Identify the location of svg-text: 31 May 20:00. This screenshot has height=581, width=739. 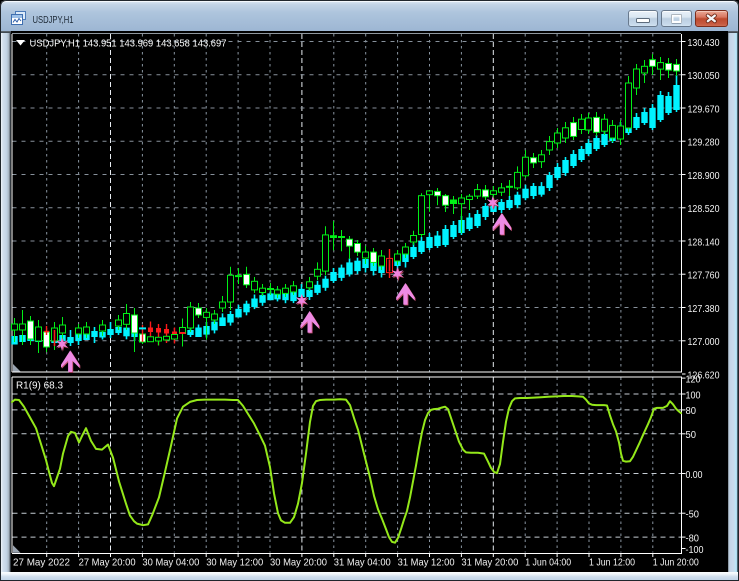
(489, 563).